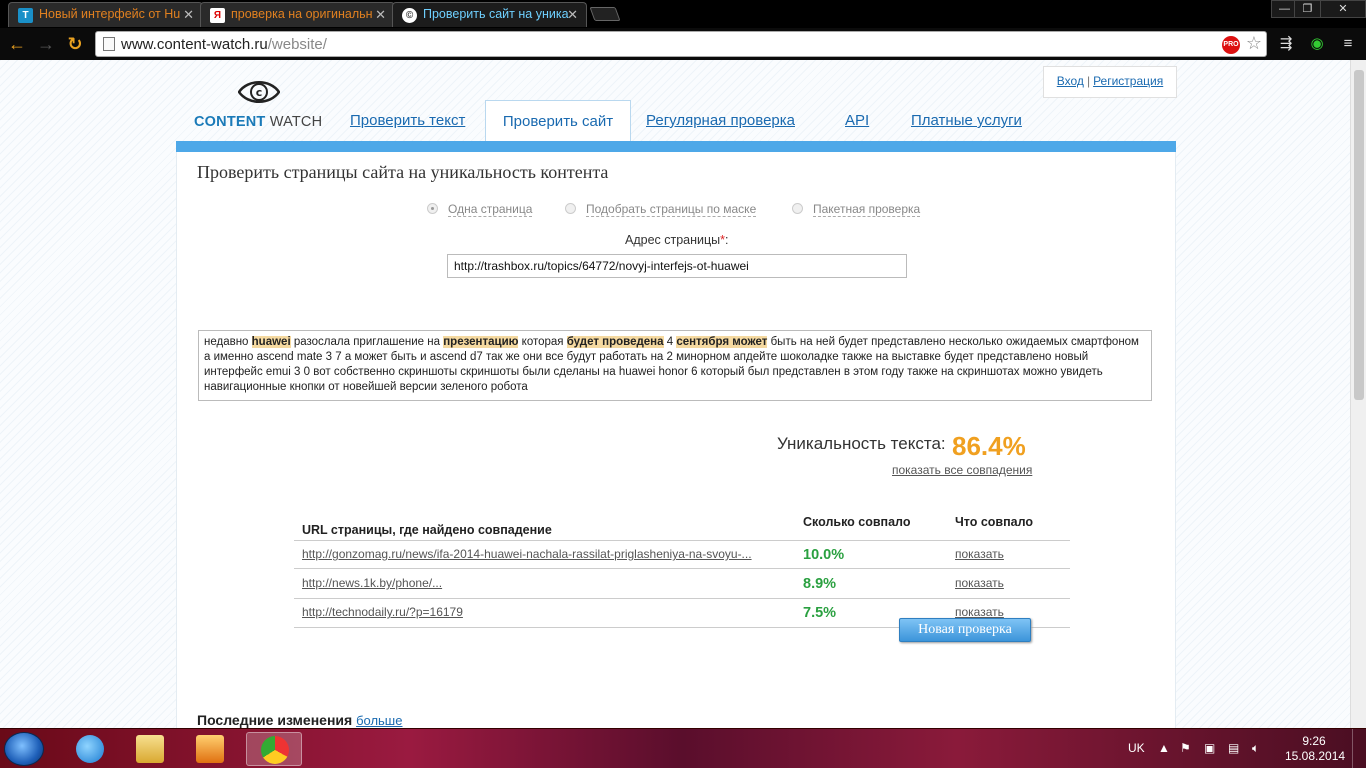 This screenshot has width=1366, height=768. Describe the element at coordinates (677, 240) in the screenshot. I see `address-label: Адрес страницы*:` at that location.